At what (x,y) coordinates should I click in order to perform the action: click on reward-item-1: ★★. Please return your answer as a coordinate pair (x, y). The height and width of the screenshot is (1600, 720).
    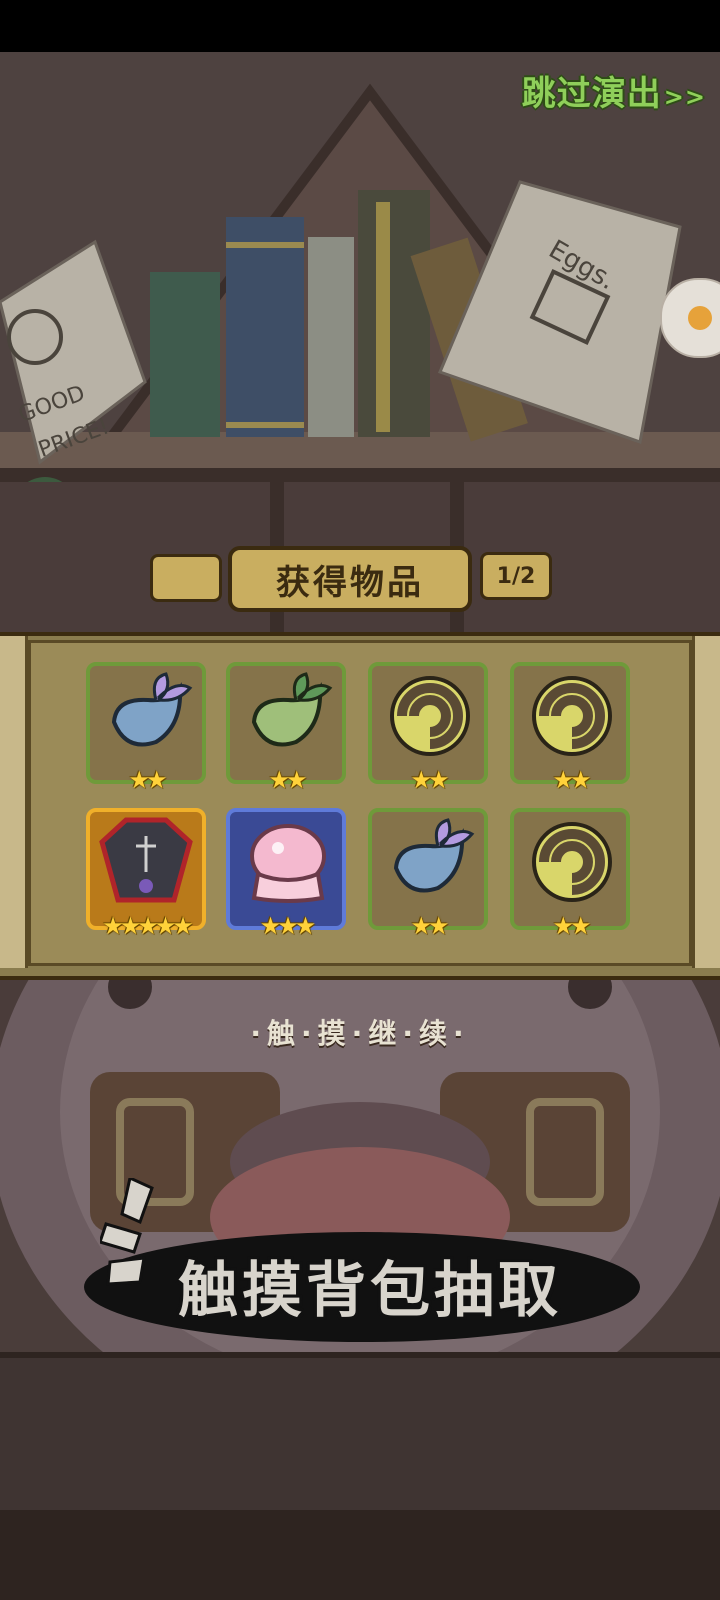
    Looking at the image, I should click on (146, 728).